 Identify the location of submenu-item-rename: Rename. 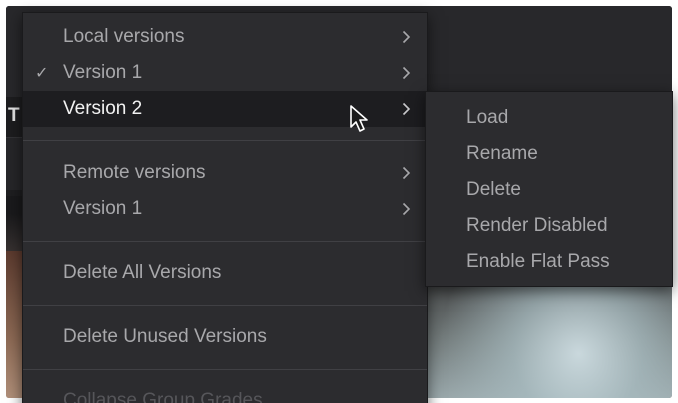
(549, 154).